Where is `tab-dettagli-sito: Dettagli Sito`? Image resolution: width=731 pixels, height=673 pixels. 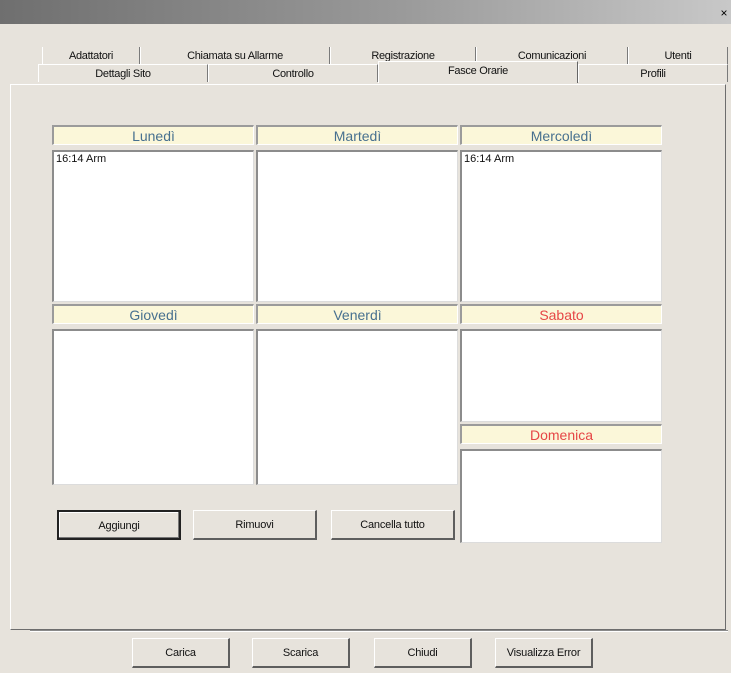 tab-dettagli-sito: Dettagli Sito is located at coordinates (123, 73).